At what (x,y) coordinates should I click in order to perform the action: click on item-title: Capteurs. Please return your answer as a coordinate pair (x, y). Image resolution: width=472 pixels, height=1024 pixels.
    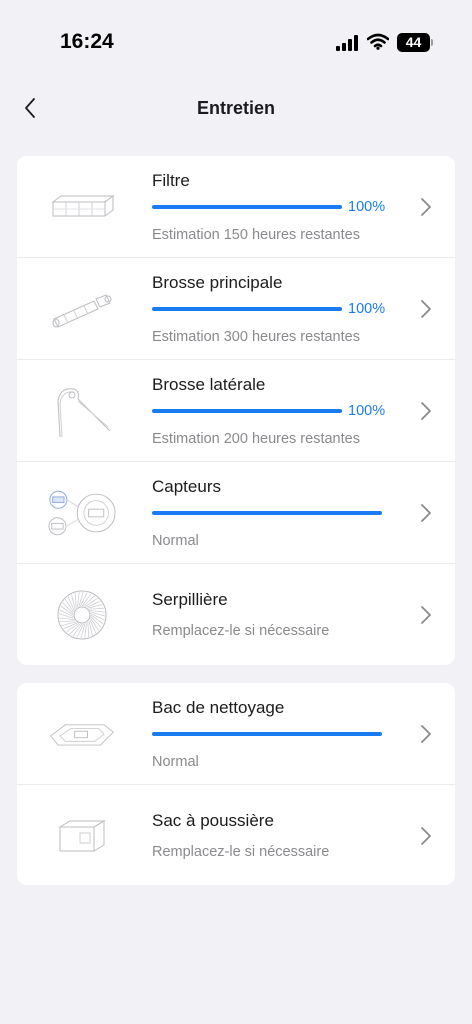
    Looking at the image, I should click on (186, 486).